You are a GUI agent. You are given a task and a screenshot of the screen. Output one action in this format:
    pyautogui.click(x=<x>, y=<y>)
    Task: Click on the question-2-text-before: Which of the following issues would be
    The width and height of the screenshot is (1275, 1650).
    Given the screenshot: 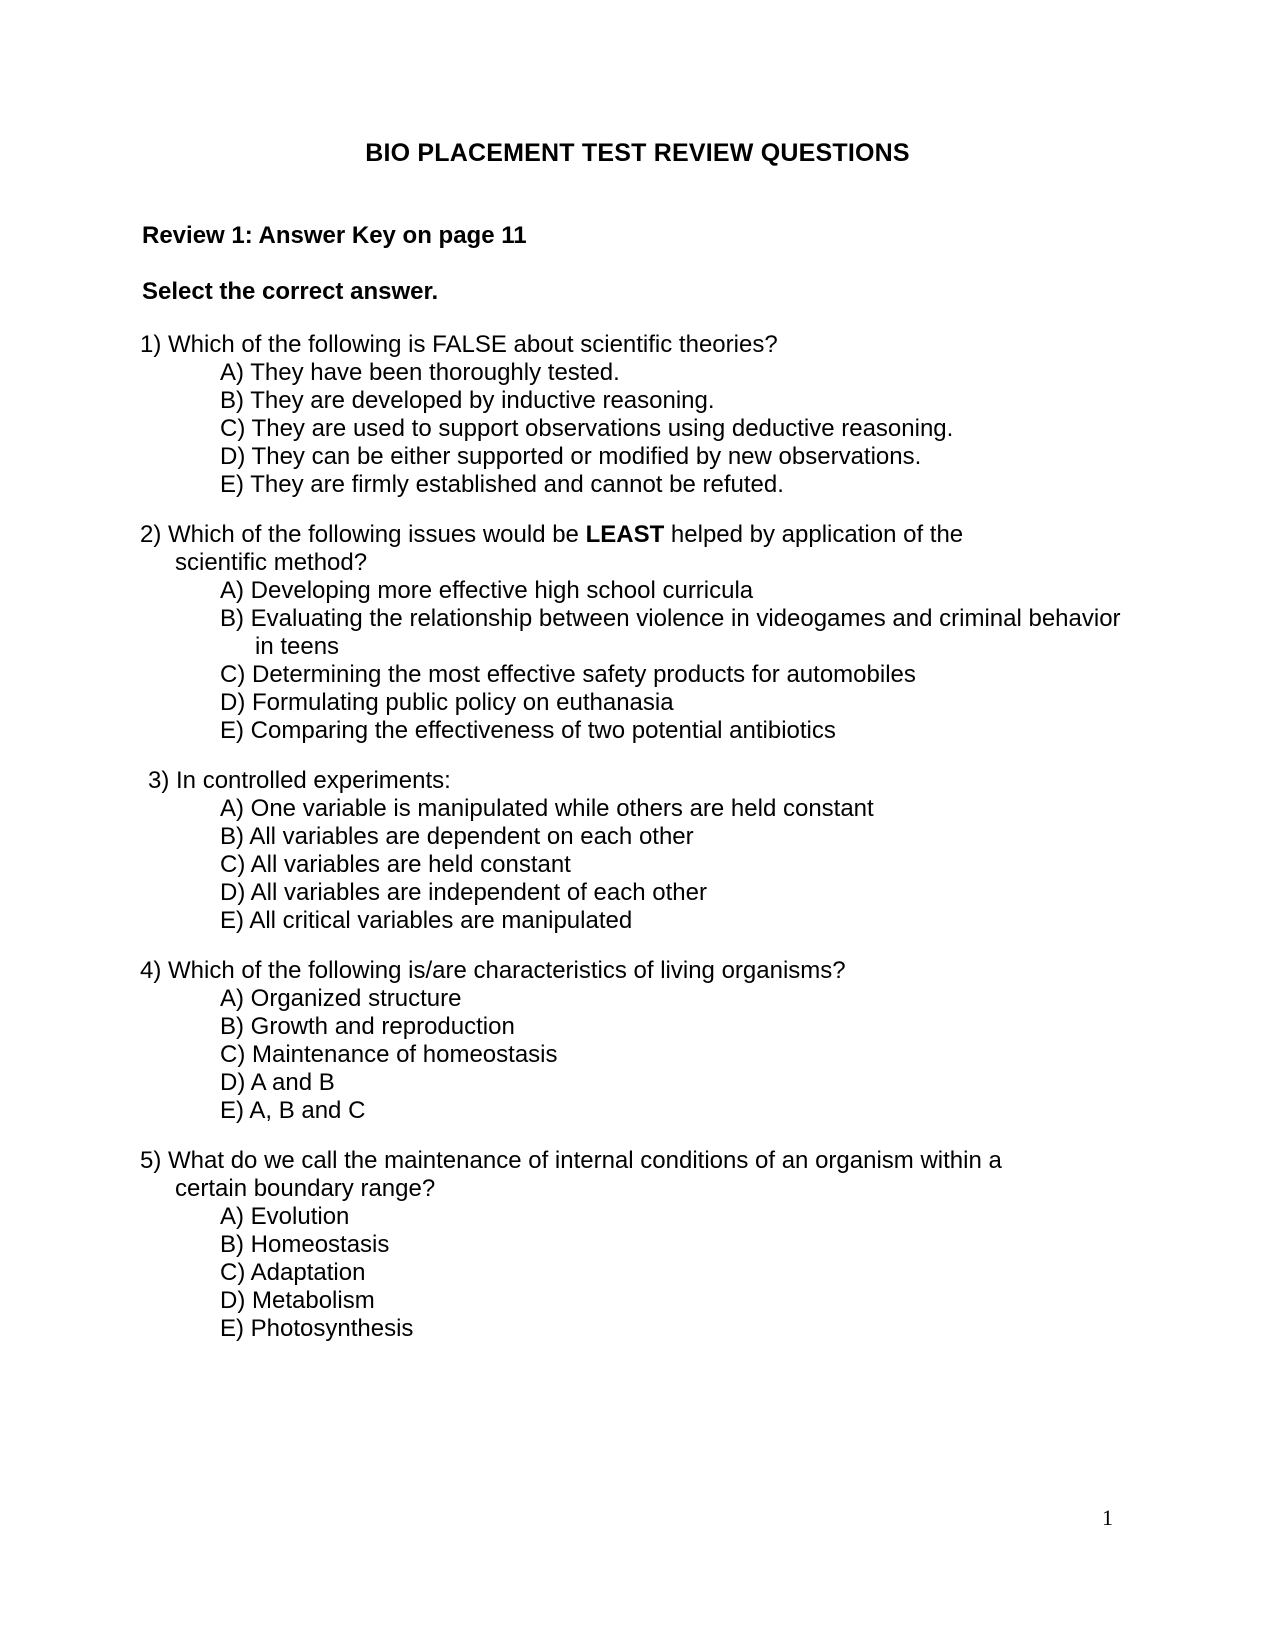 What is the action you would take?
    pyautogui.click(x=377, y=534)
    